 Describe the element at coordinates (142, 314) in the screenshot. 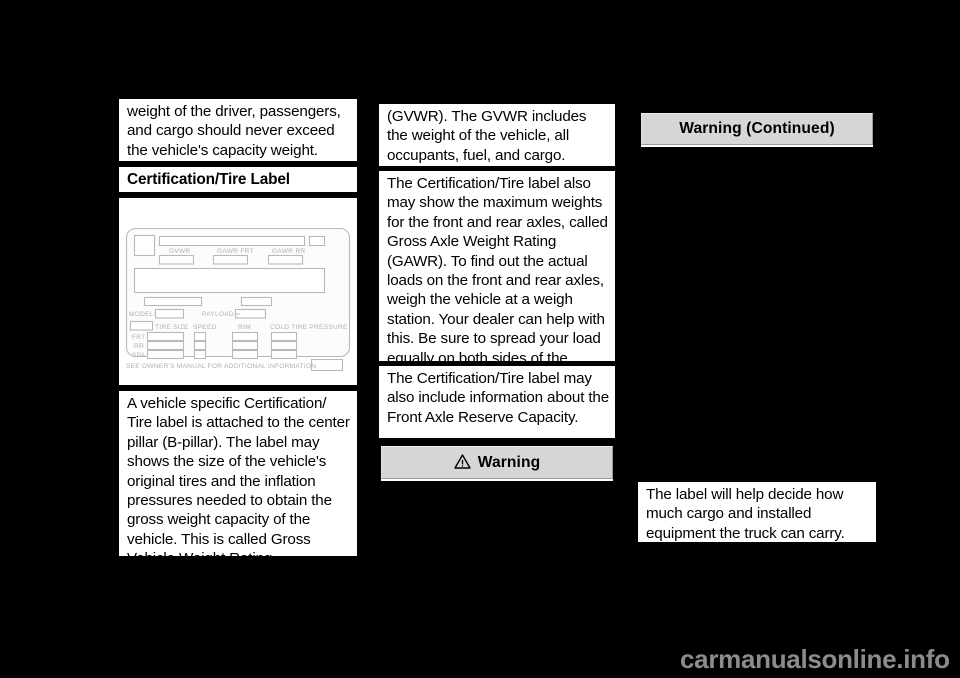

I see `label-field-model: MODEL:` at that location.